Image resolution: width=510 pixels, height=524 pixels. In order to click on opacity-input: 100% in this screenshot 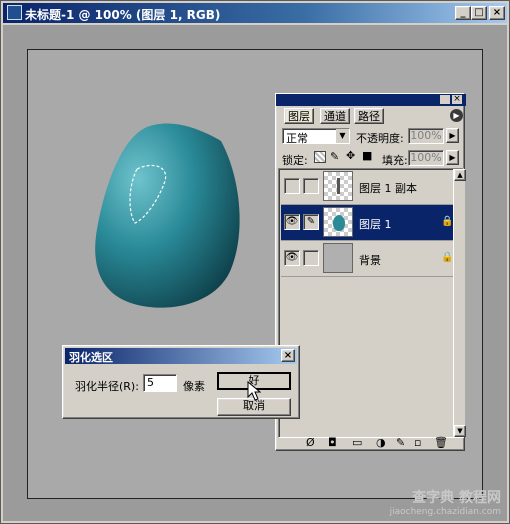, I will do `click(426, 136)`.